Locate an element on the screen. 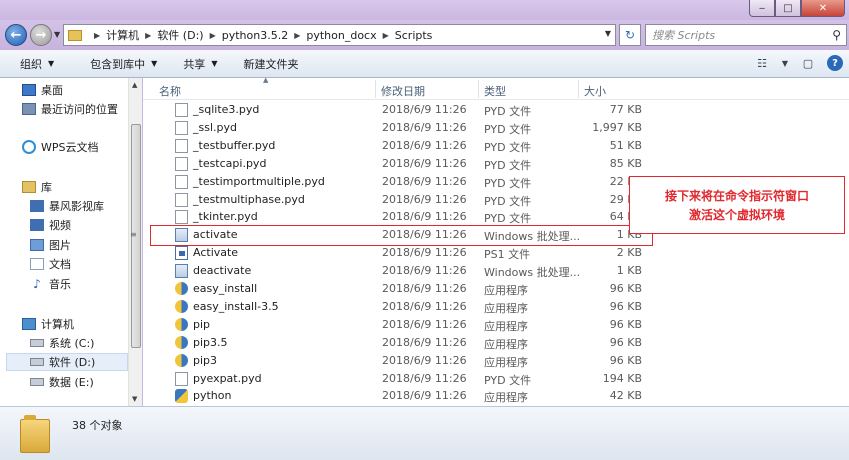 The height and width of the screenshot is (460, 849). file-row: pip3 2018/6/9 11:26 应用程序 96 KB is located at coordinates (402, 361).